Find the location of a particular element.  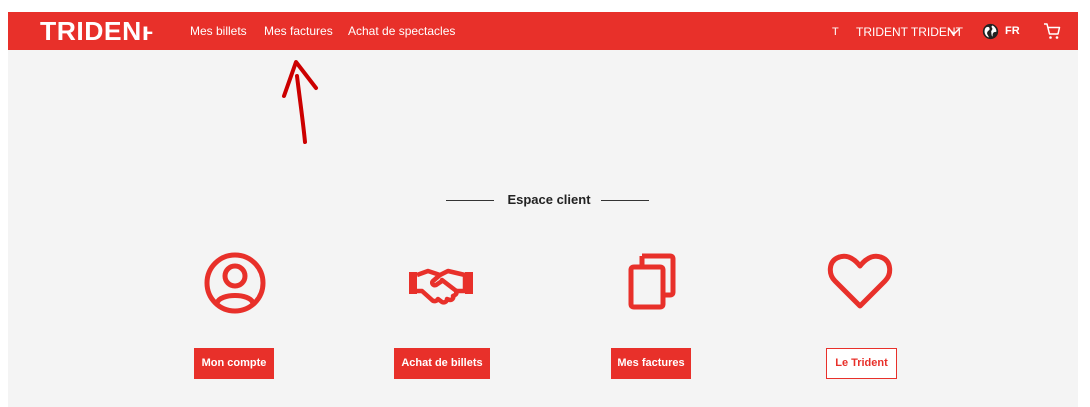

nav-link-achat-de-spectacles: Achat de spectacles is located at coordinates (401, 31).